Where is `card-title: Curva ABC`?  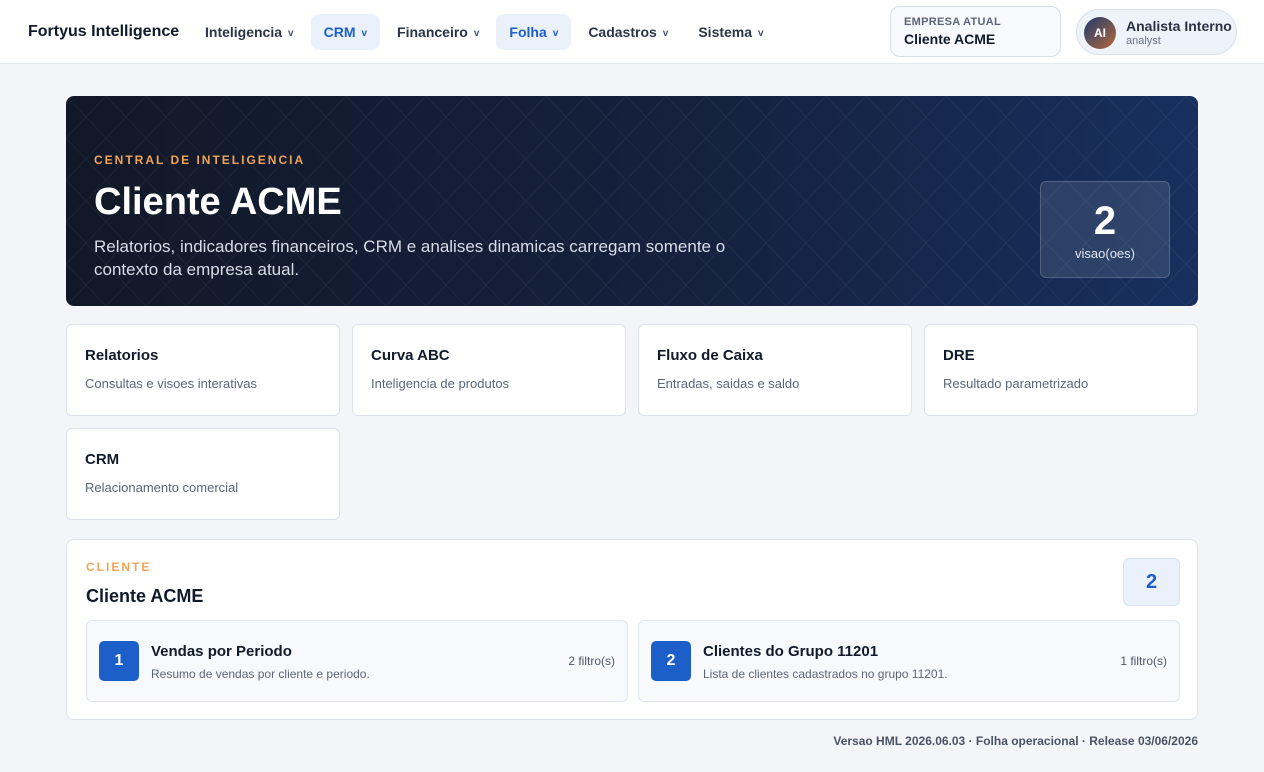 card-title: Curva ABC is located at coordinates (410, 355).